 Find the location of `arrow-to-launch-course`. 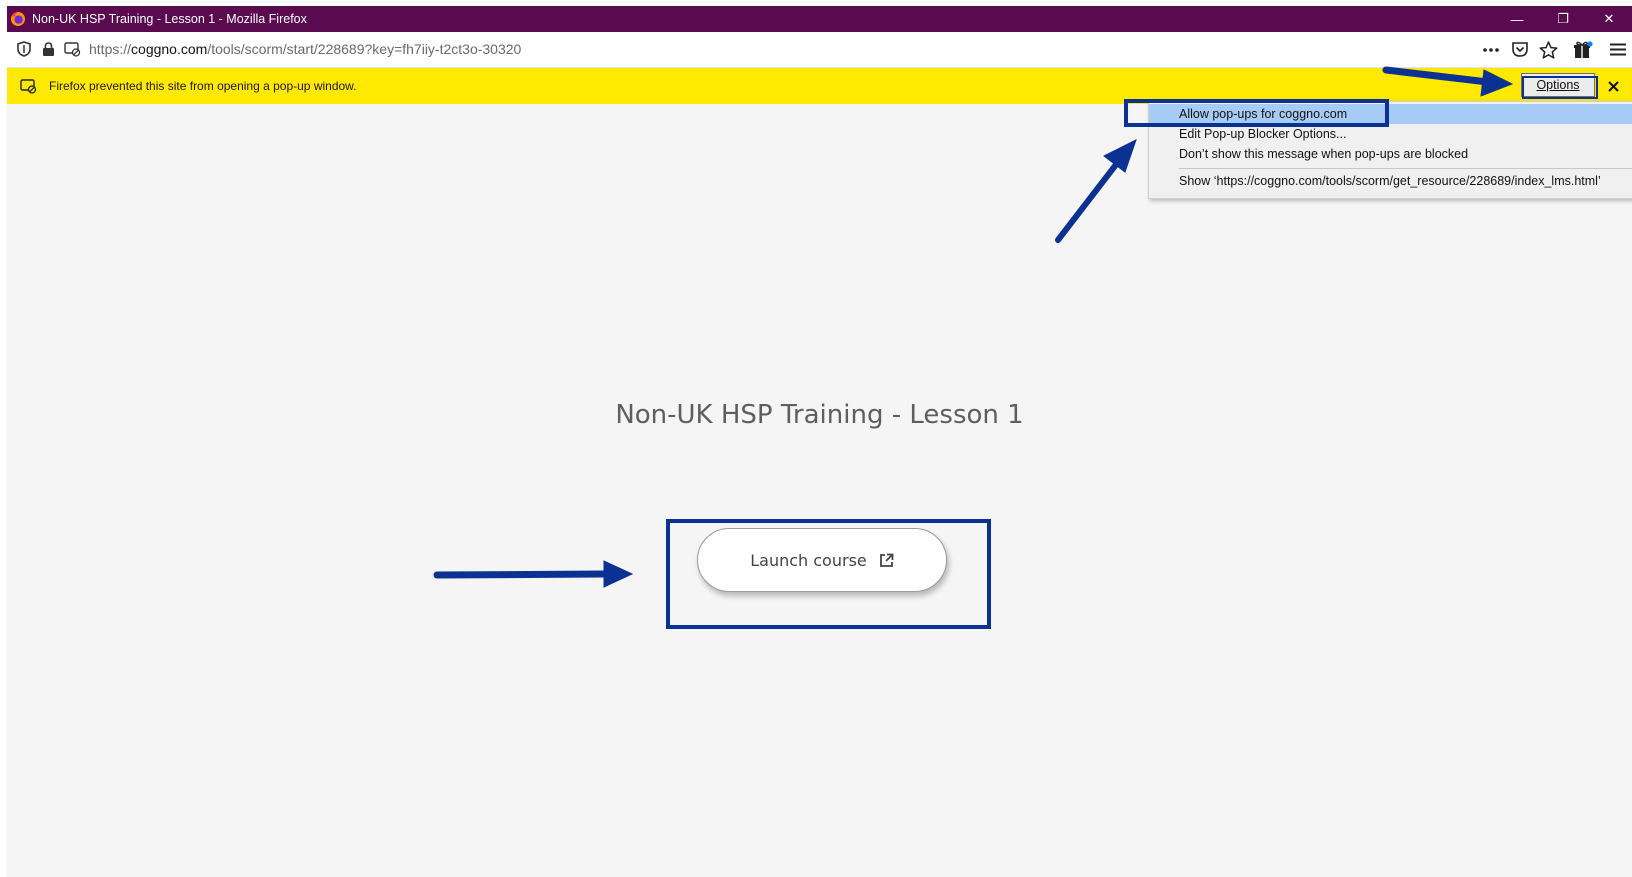

arrow-to-launch-course is located at coordinates (520, 574).